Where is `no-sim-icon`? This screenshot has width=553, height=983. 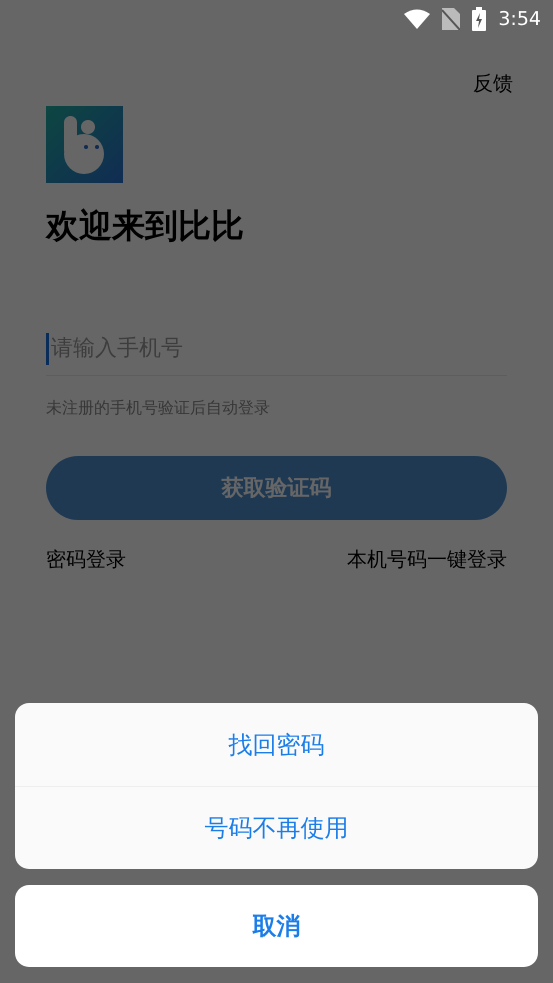
no-sim-icon is located at coordinates (451, 19).